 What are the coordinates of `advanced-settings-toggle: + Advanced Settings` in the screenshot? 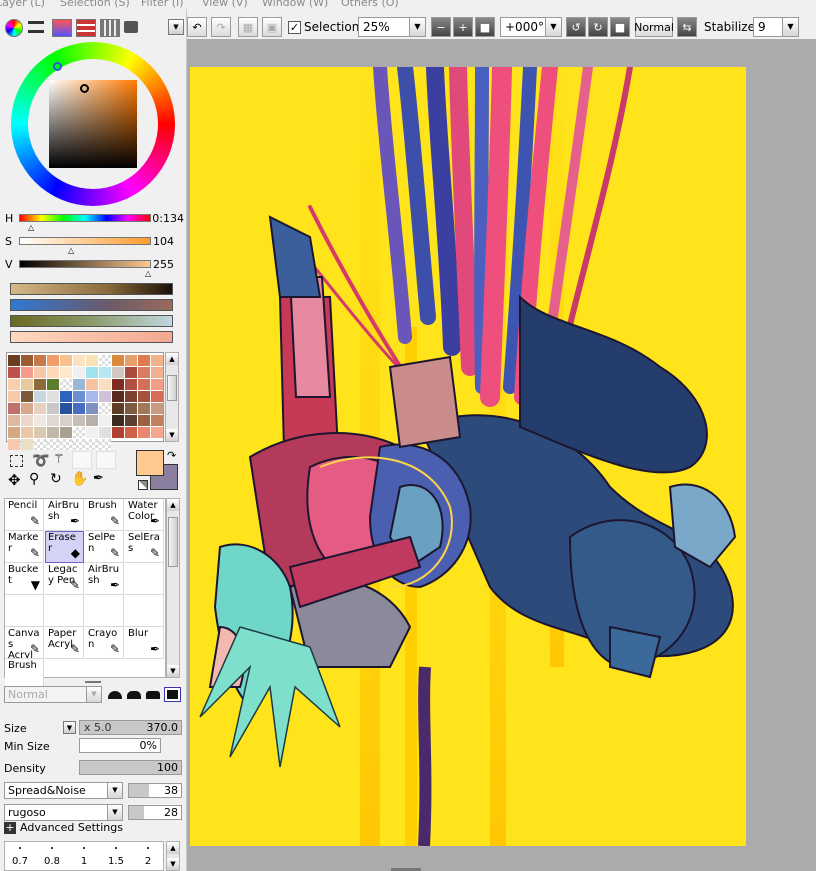 It's located at (84, 829).